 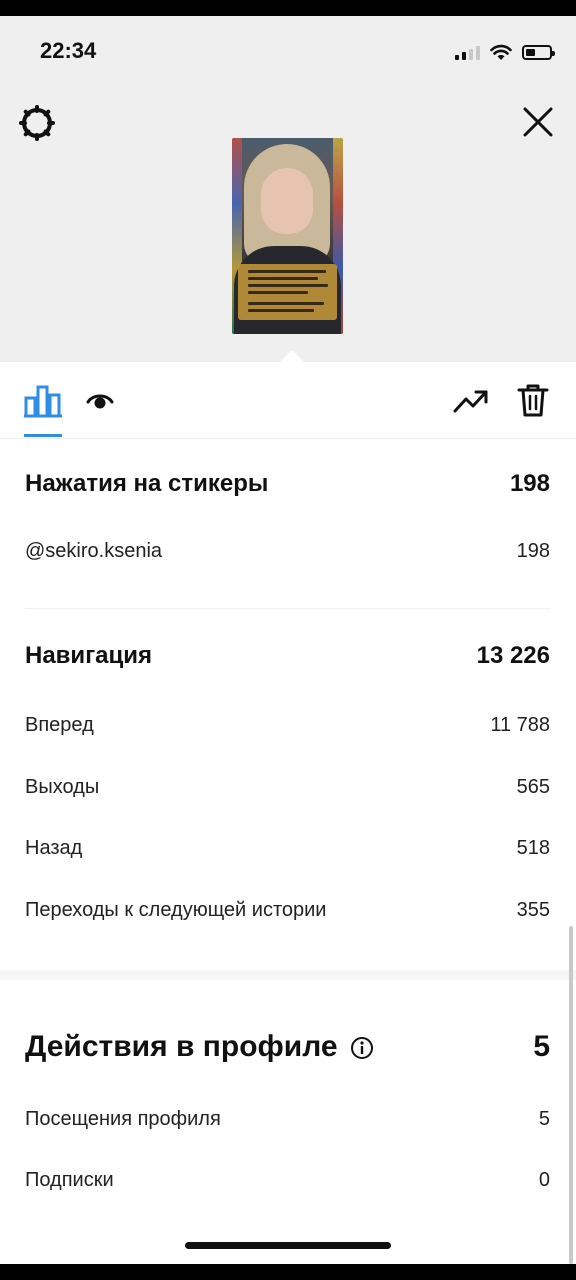 What do you see at coordinates (100, 401) in the screenshot?
I see `eye-icon` at bounding box center [100, 401].